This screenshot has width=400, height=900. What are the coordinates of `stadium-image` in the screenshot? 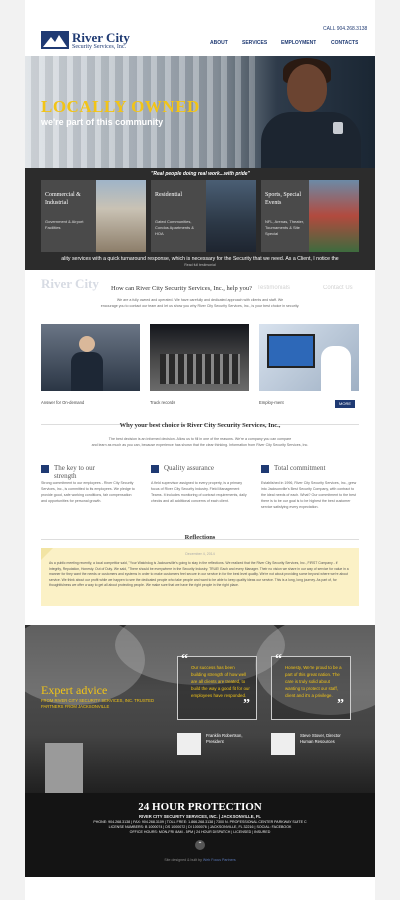 It's located at (334, 216).